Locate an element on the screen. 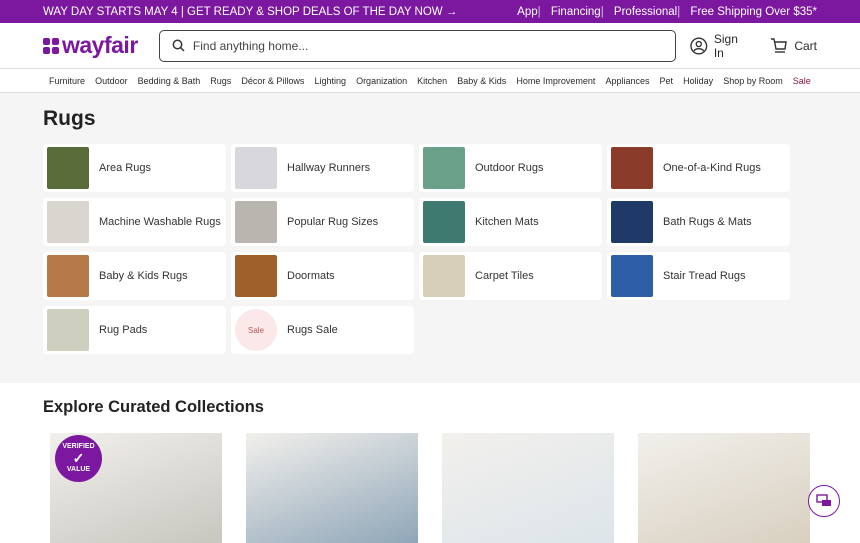  sign-in-button: Sign In is located at coordinates (720, 46).